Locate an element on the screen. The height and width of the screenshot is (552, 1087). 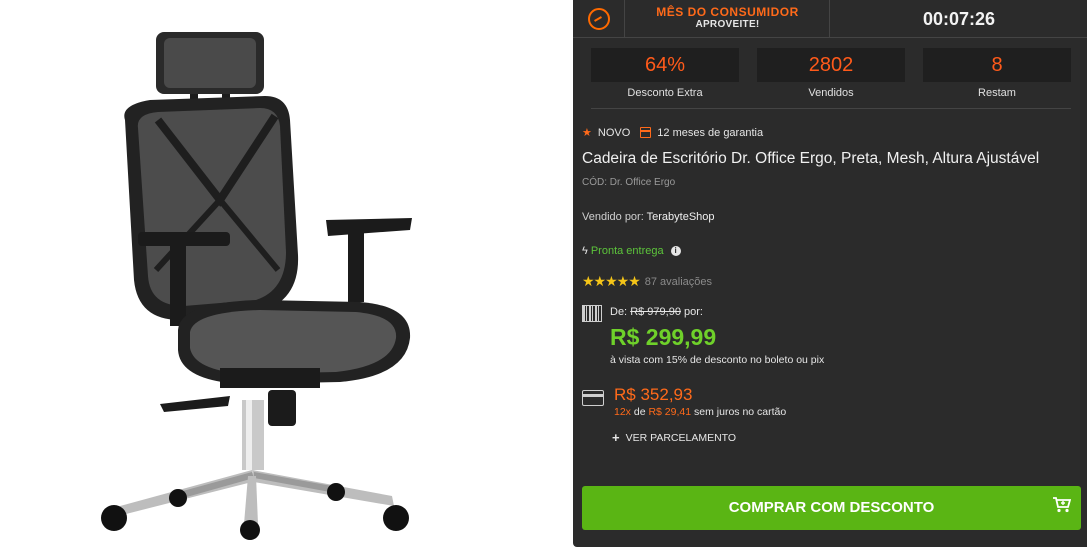
stock-label: Pronta entrega is located at coordinates (627, 251).